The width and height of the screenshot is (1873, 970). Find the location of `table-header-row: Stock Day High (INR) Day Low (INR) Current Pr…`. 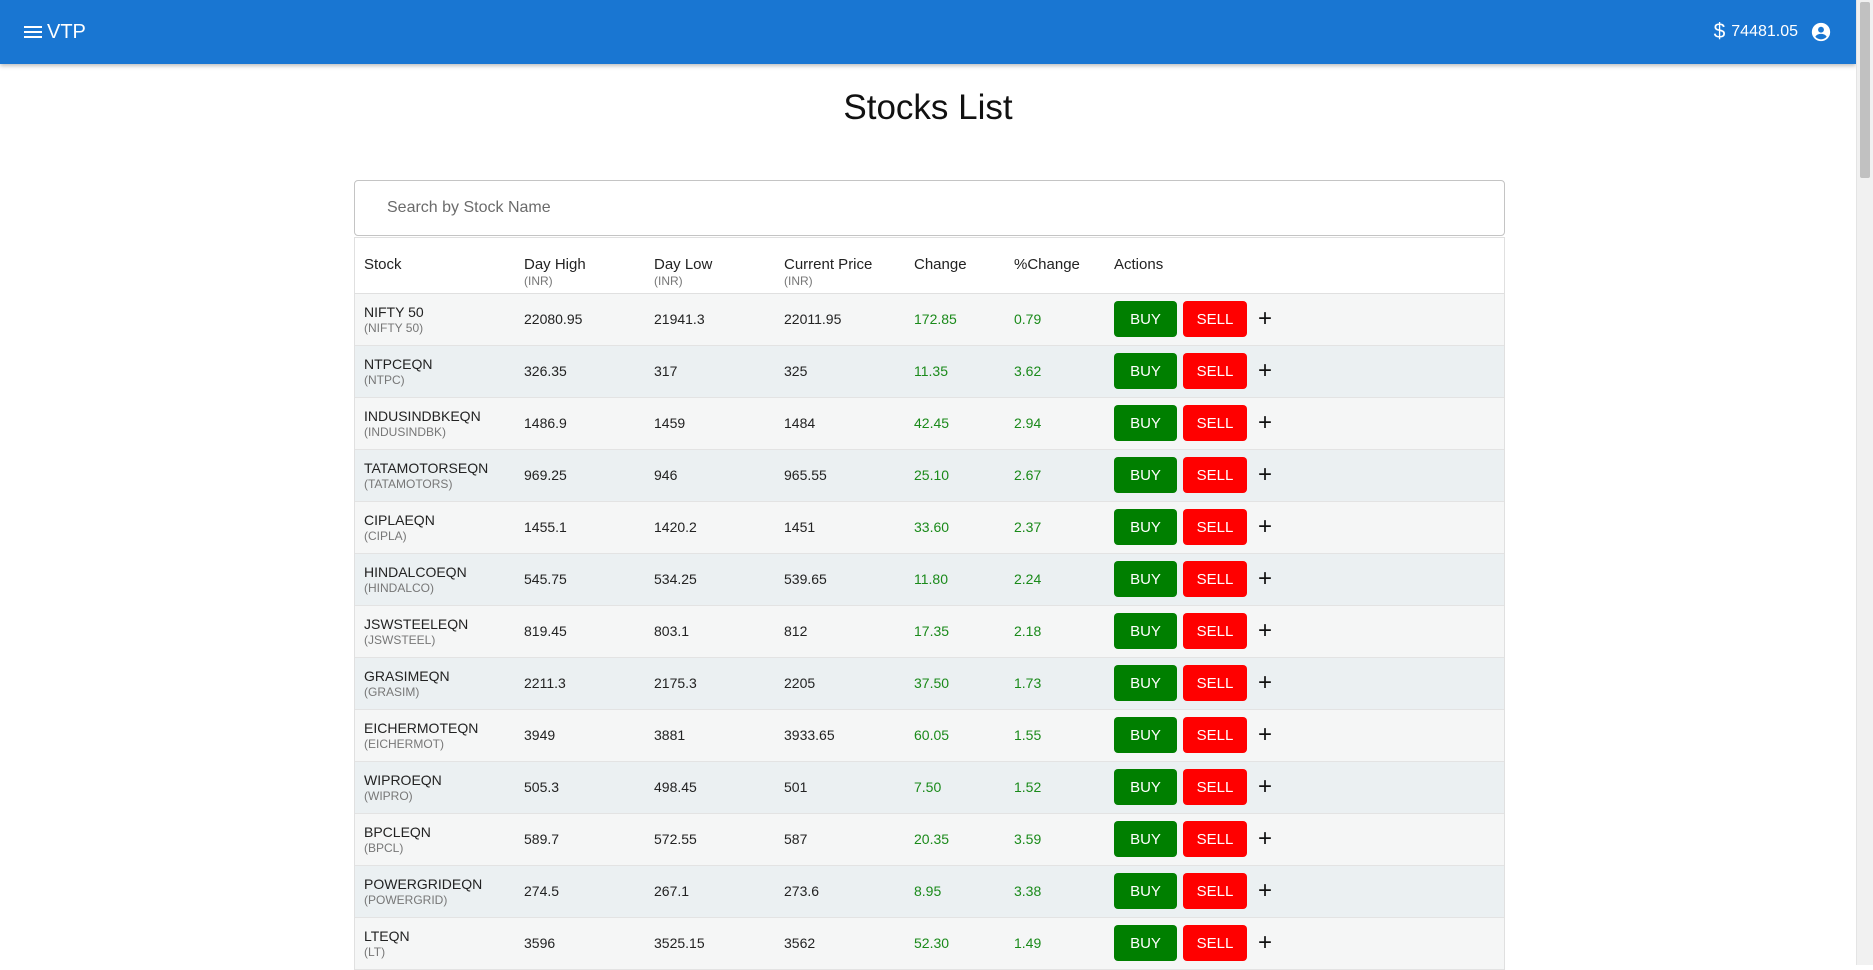

table-header-row: Stock Day High (INR) Day Low (INR) Current Pr… is located at coordinates (929, 266).